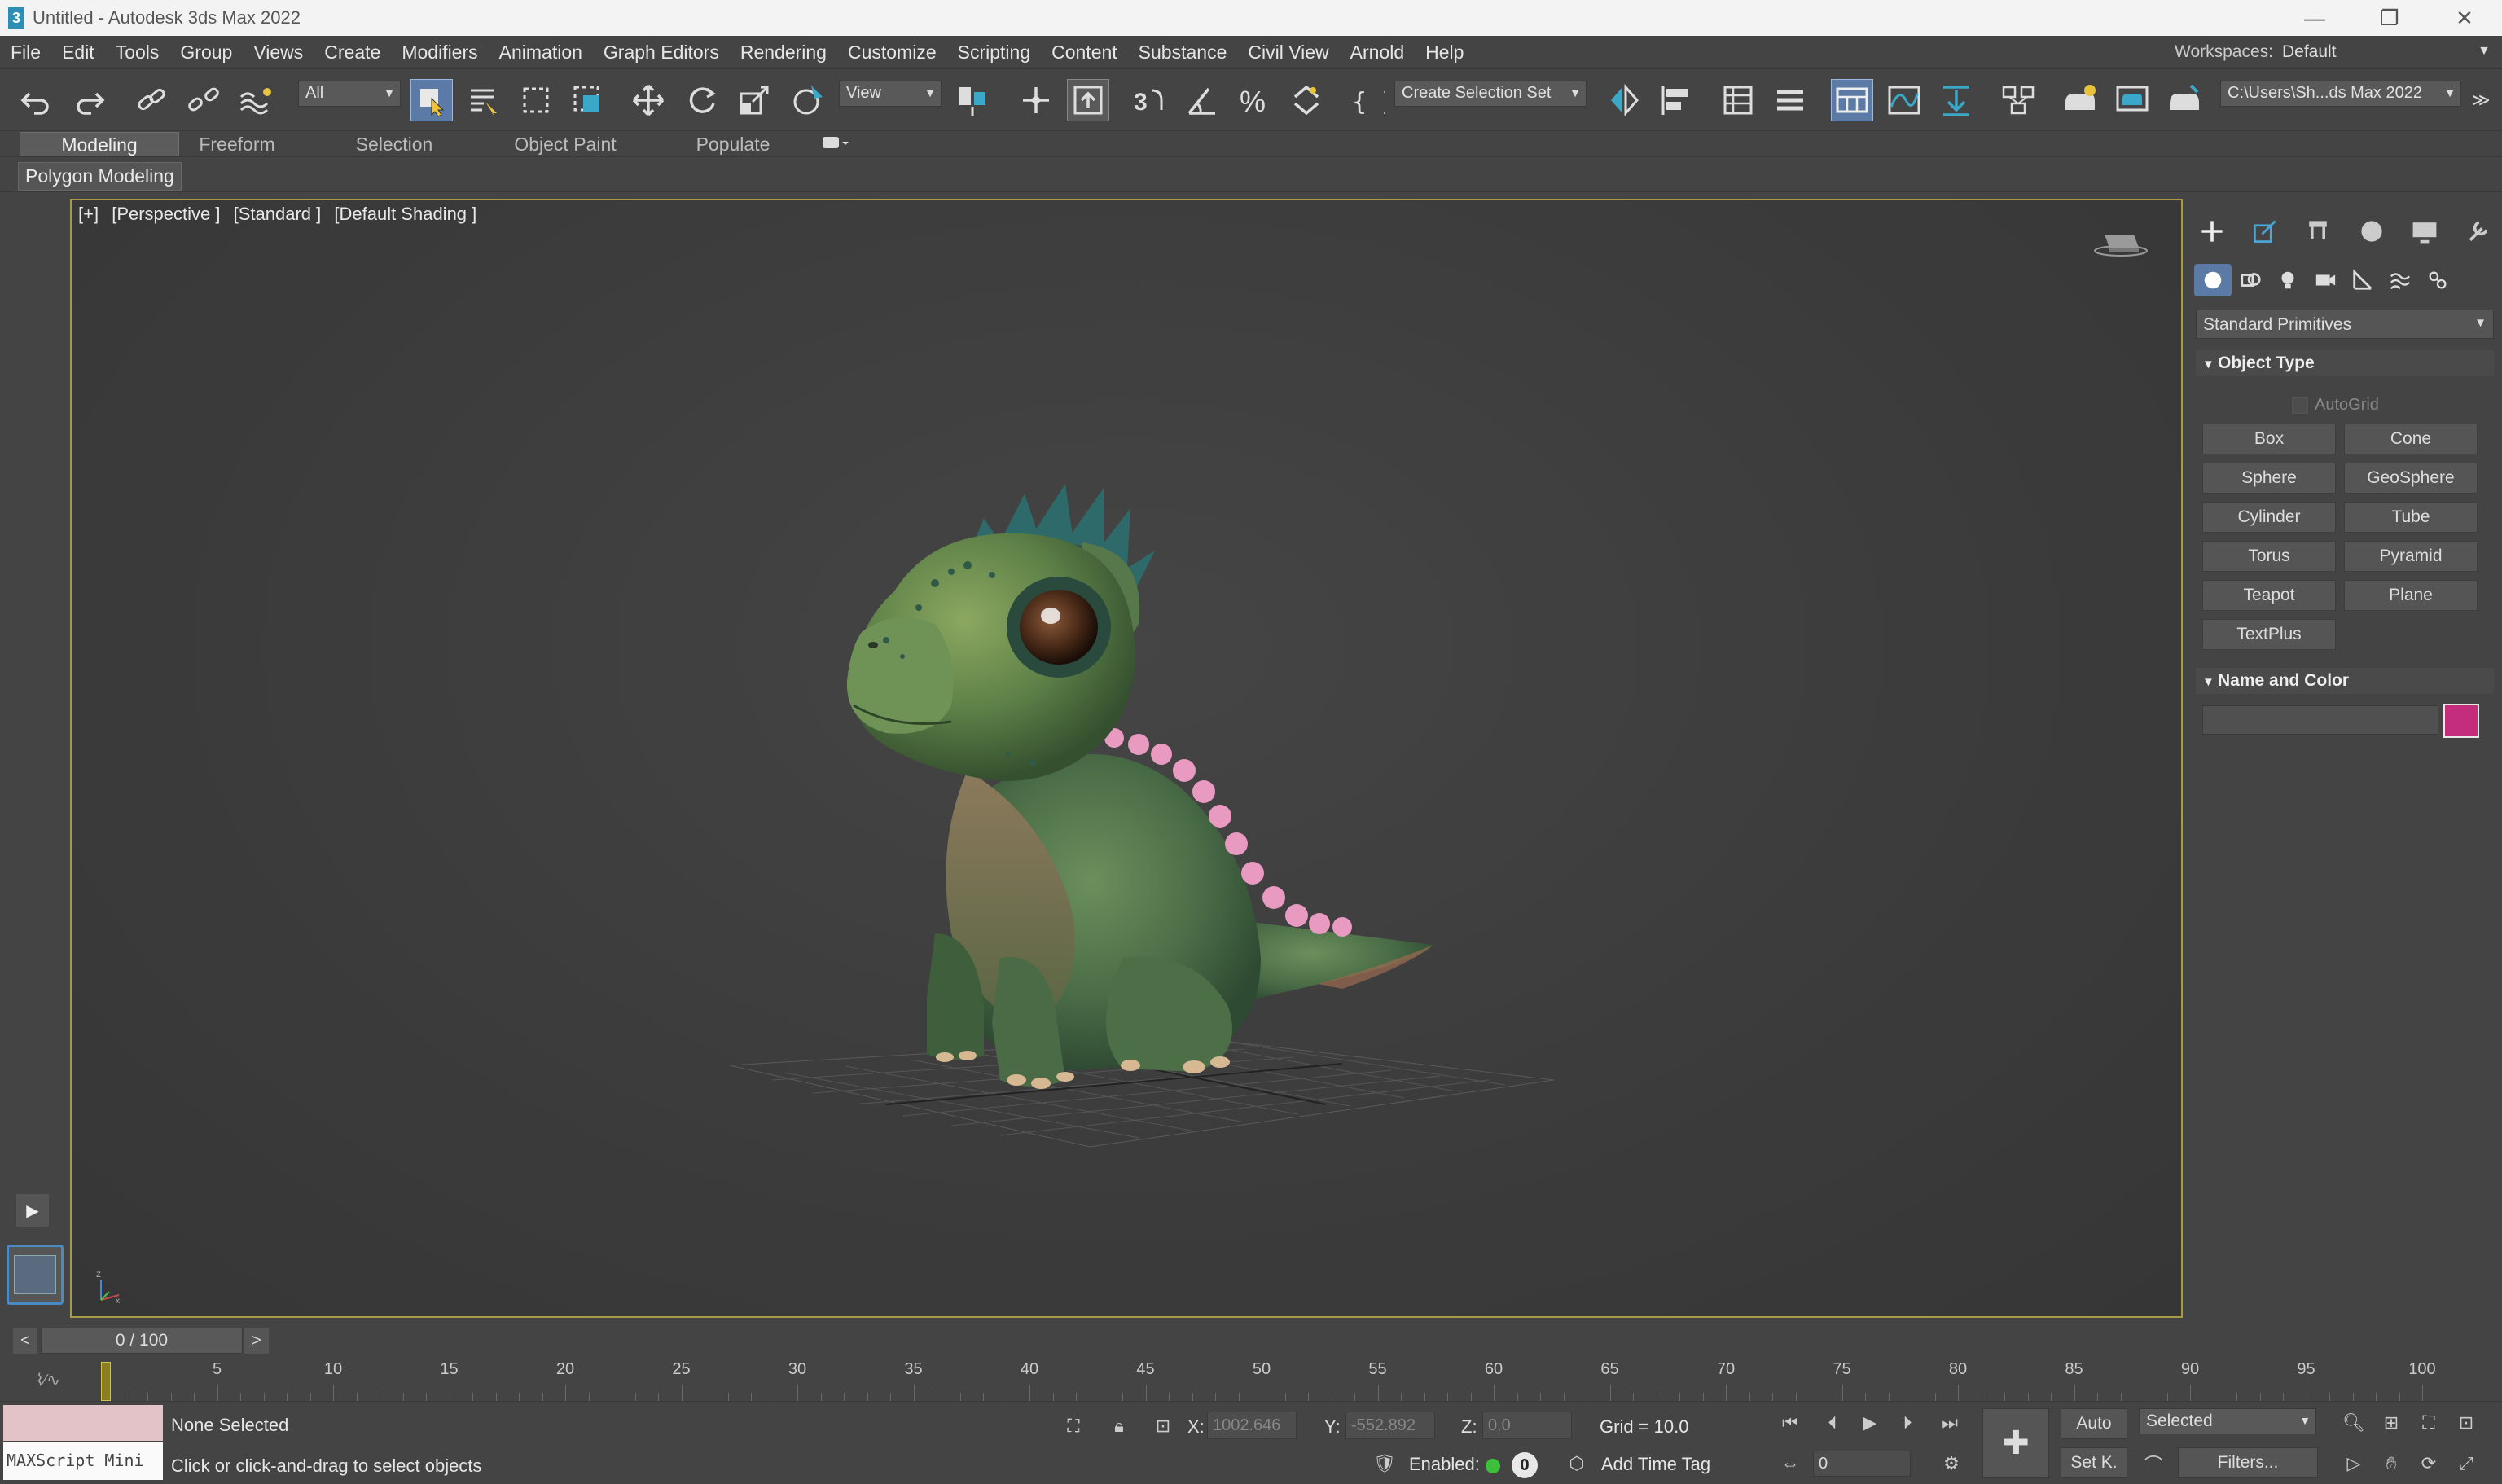  I want to click on menu-file: File, so click(25, 53).